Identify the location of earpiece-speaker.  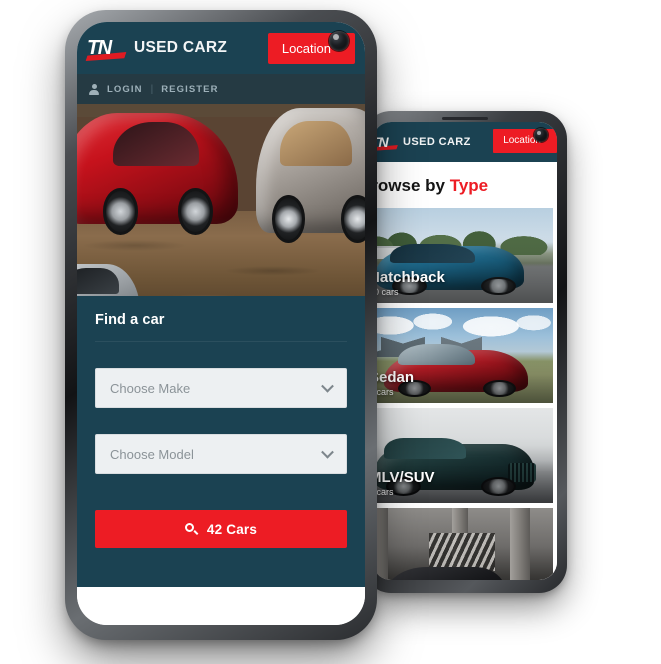
(465, 118).